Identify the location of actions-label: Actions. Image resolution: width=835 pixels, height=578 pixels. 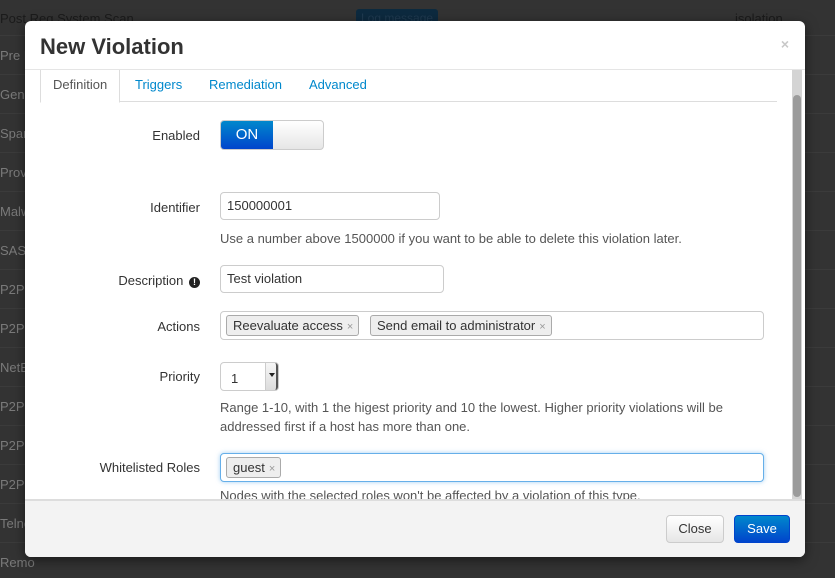
(178, 326).